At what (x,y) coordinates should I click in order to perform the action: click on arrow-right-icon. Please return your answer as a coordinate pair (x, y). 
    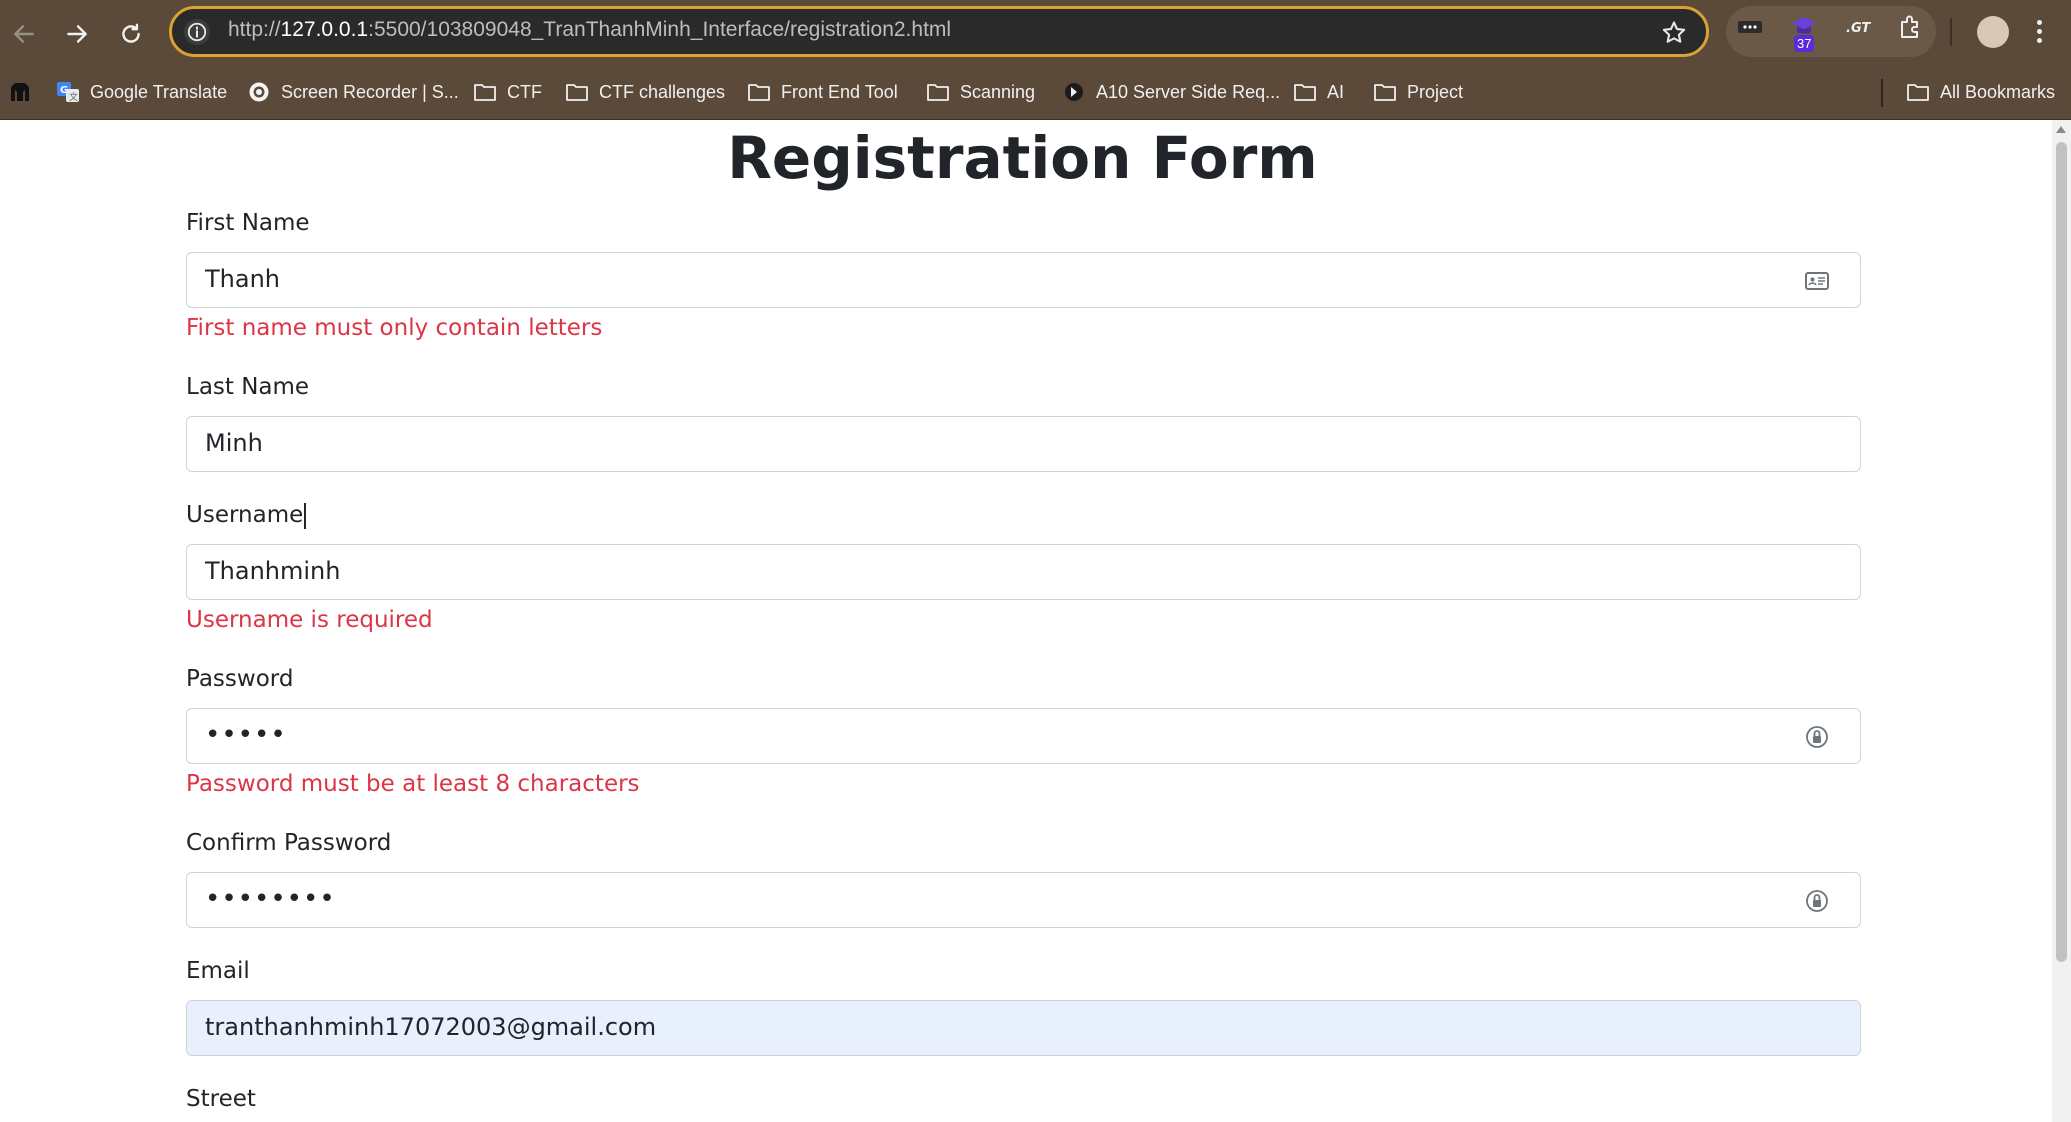
    Looking at the image, I should click on (77, 34).